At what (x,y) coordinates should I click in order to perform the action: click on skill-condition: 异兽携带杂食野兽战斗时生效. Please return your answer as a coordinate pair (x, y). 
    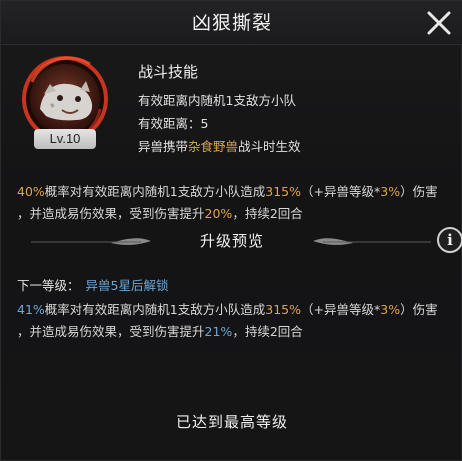
    Looking at the image, I should click on (219, 145).